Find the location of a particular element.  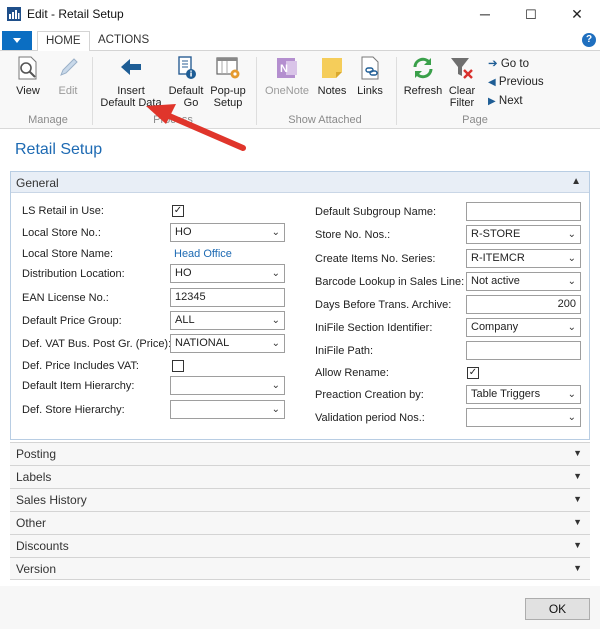

create-items-no-series-field: R-ITEMCR ⌄ is located at coordinates (523, 258).